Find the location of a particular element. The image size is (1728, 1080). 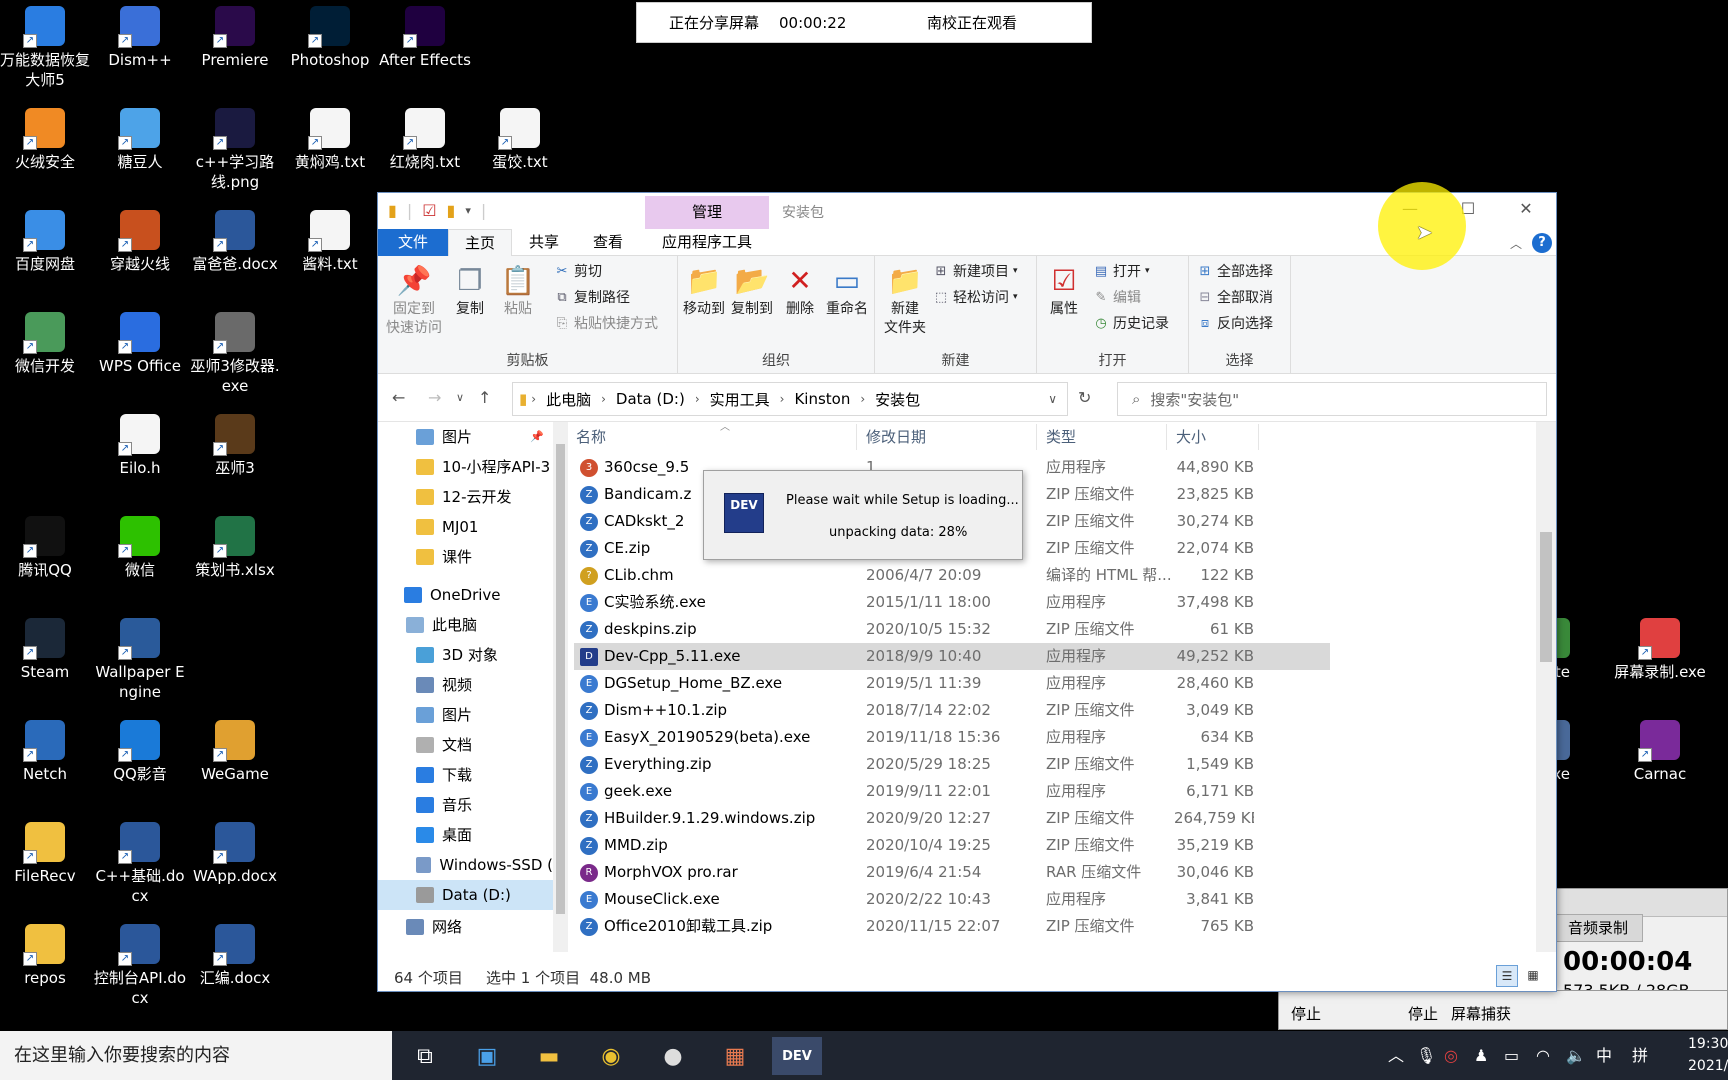

desktop-icon: ↗ After Effects is located at coordinates (425, 38).